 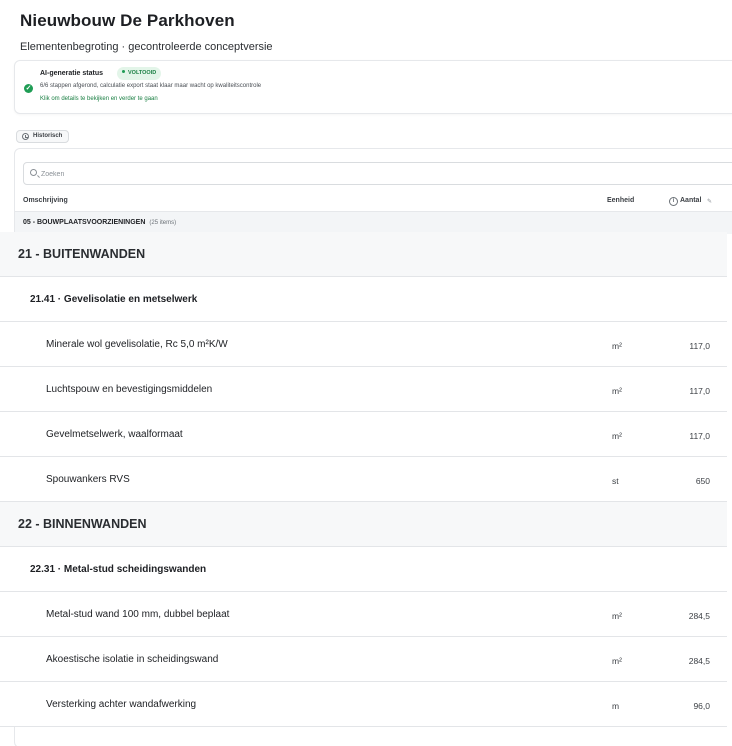 I want to click on check-circle-icon: ✓, so click(x=28, y=88).